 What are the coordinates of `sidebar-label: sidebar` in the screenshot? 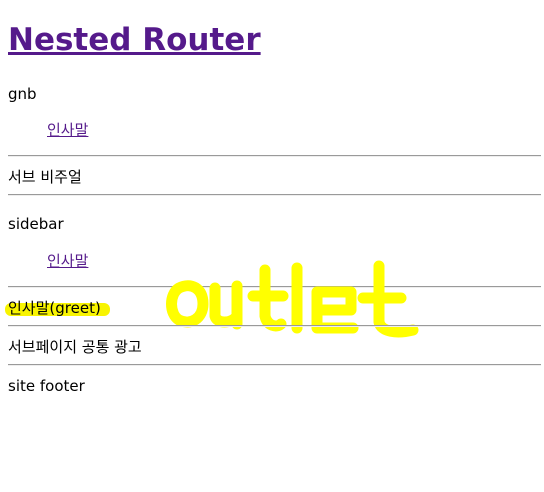 It's located at (36, 224).